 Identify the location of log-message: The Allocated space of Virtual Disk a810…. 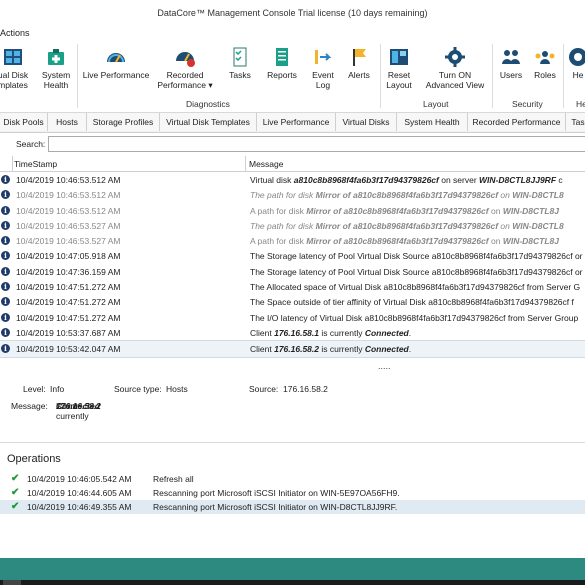
(417, 287).